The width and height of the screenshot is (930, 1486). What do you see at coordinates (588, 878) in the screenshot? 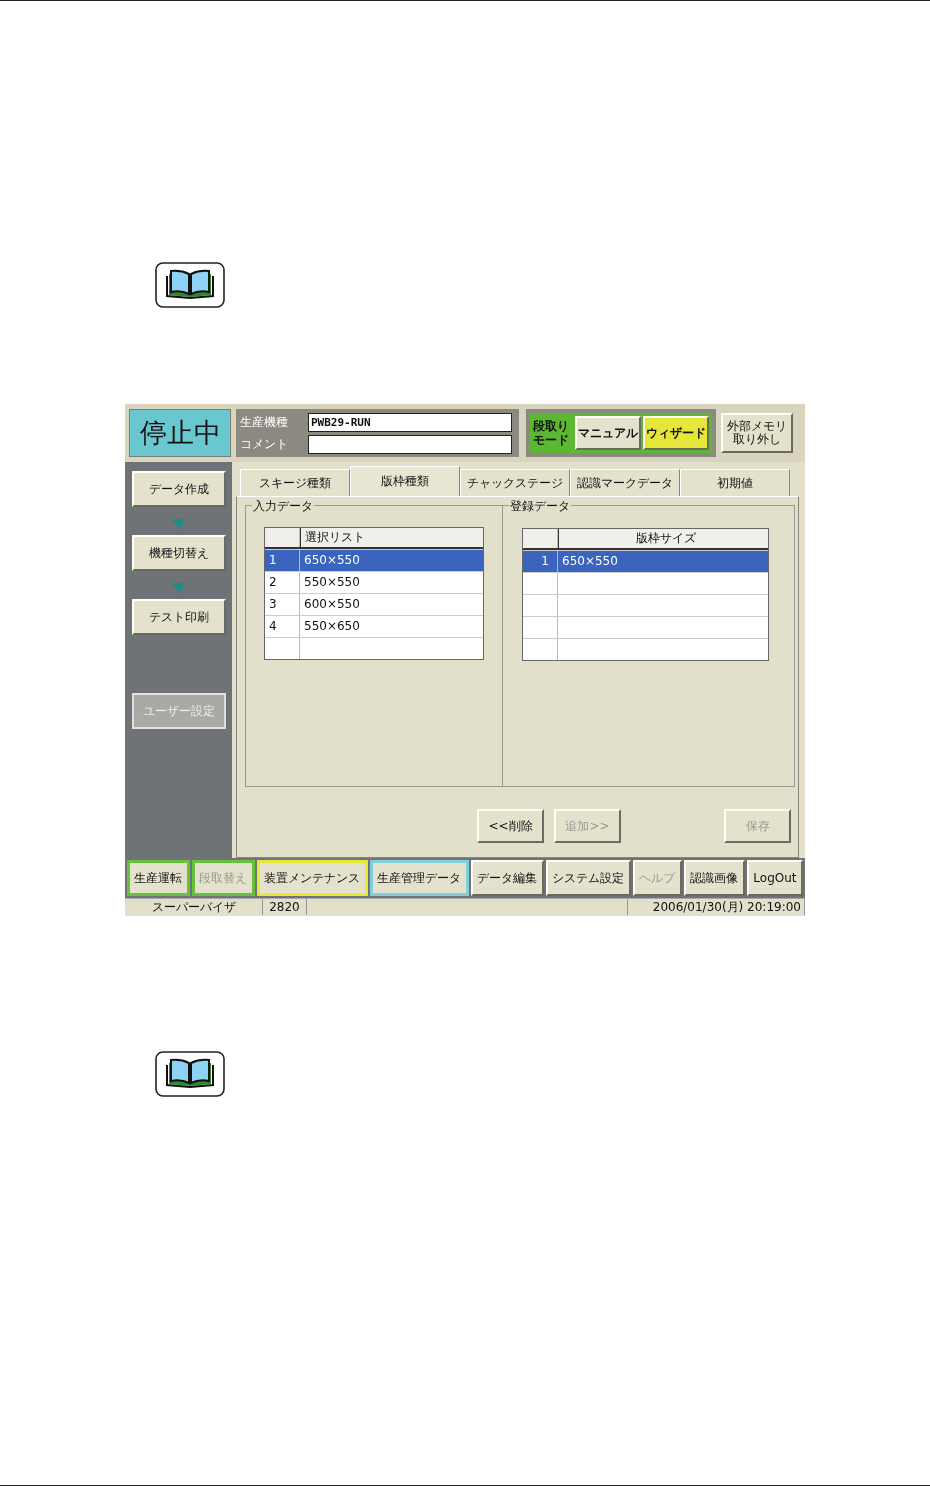
I see `nav-button: システム設定` at bounding box center [588, 878].